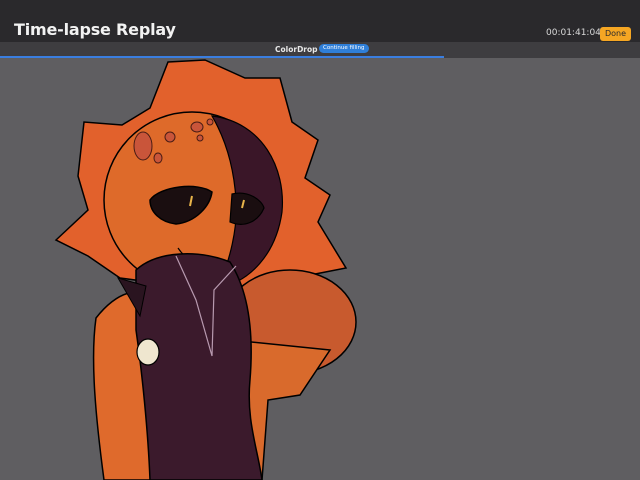  Describe the element at coordinates (320, 21) in the screenshot. I see `replay-top-bar: Time-lapse Replay 00:01:41:04 Done` at that location.